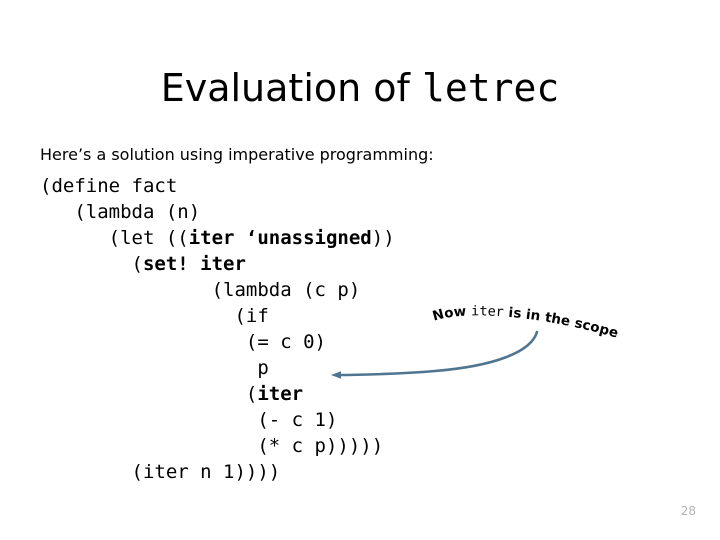  I want to click on code-line: (lambda (n), so click(217, 212).